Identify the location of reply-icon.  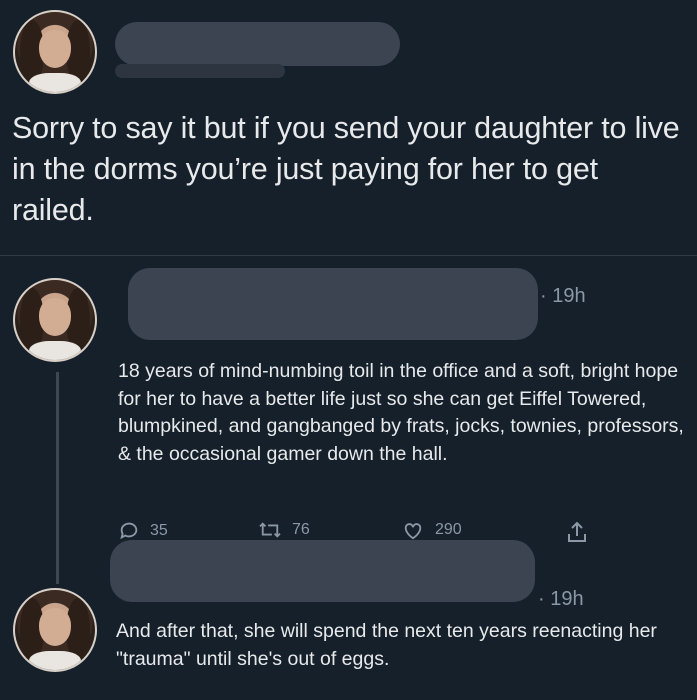
(129, 531).